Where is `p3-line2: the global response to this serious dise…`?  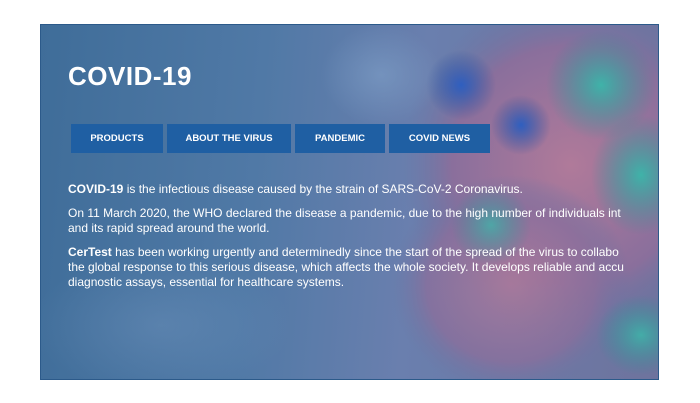 p3-line2: the global response to this serious dise… is located at coordinates (346, 267).